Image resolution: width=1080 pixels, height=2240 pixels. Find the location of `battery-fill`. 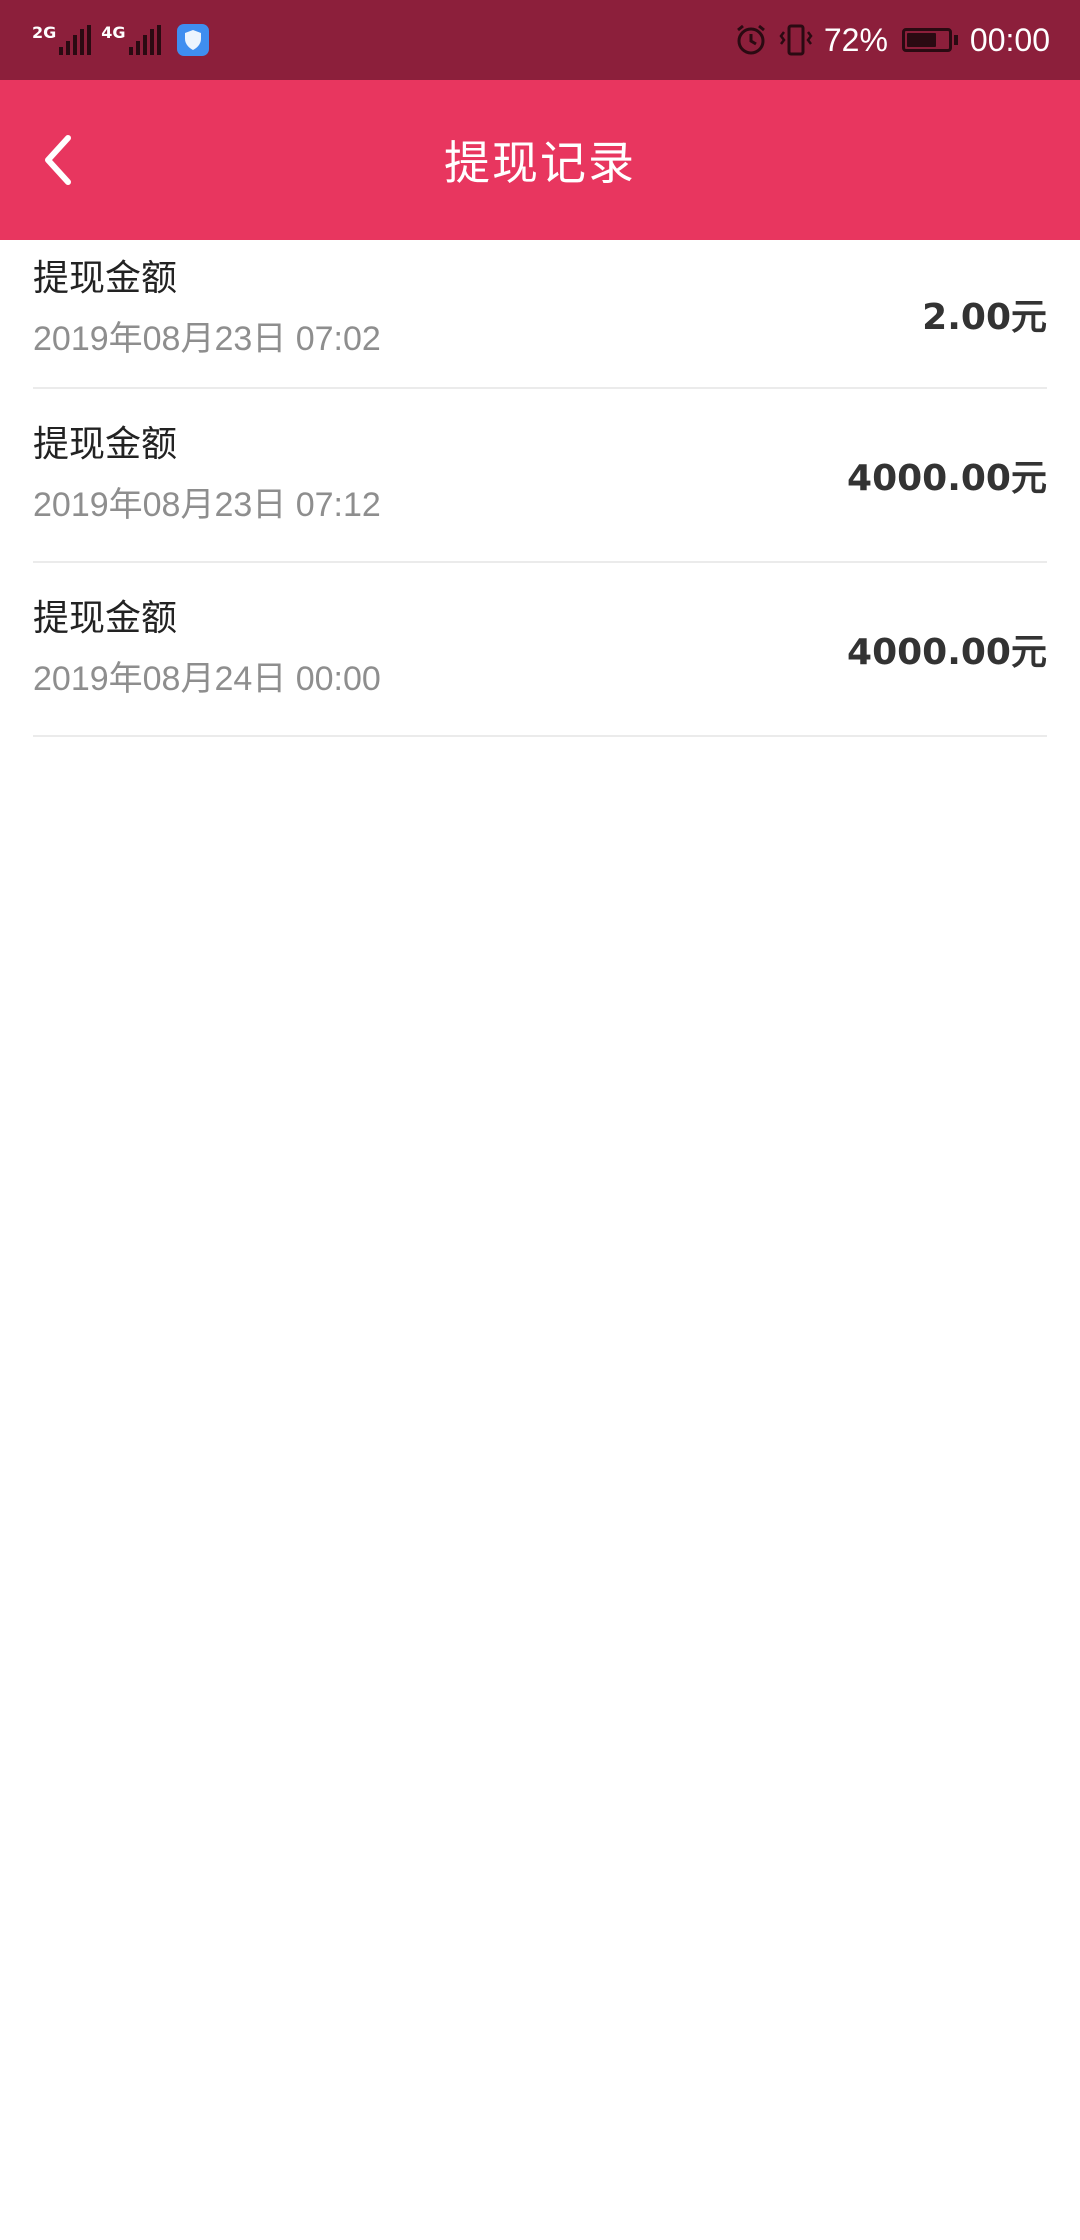

battery-fill is located at coordinates (921, 40).